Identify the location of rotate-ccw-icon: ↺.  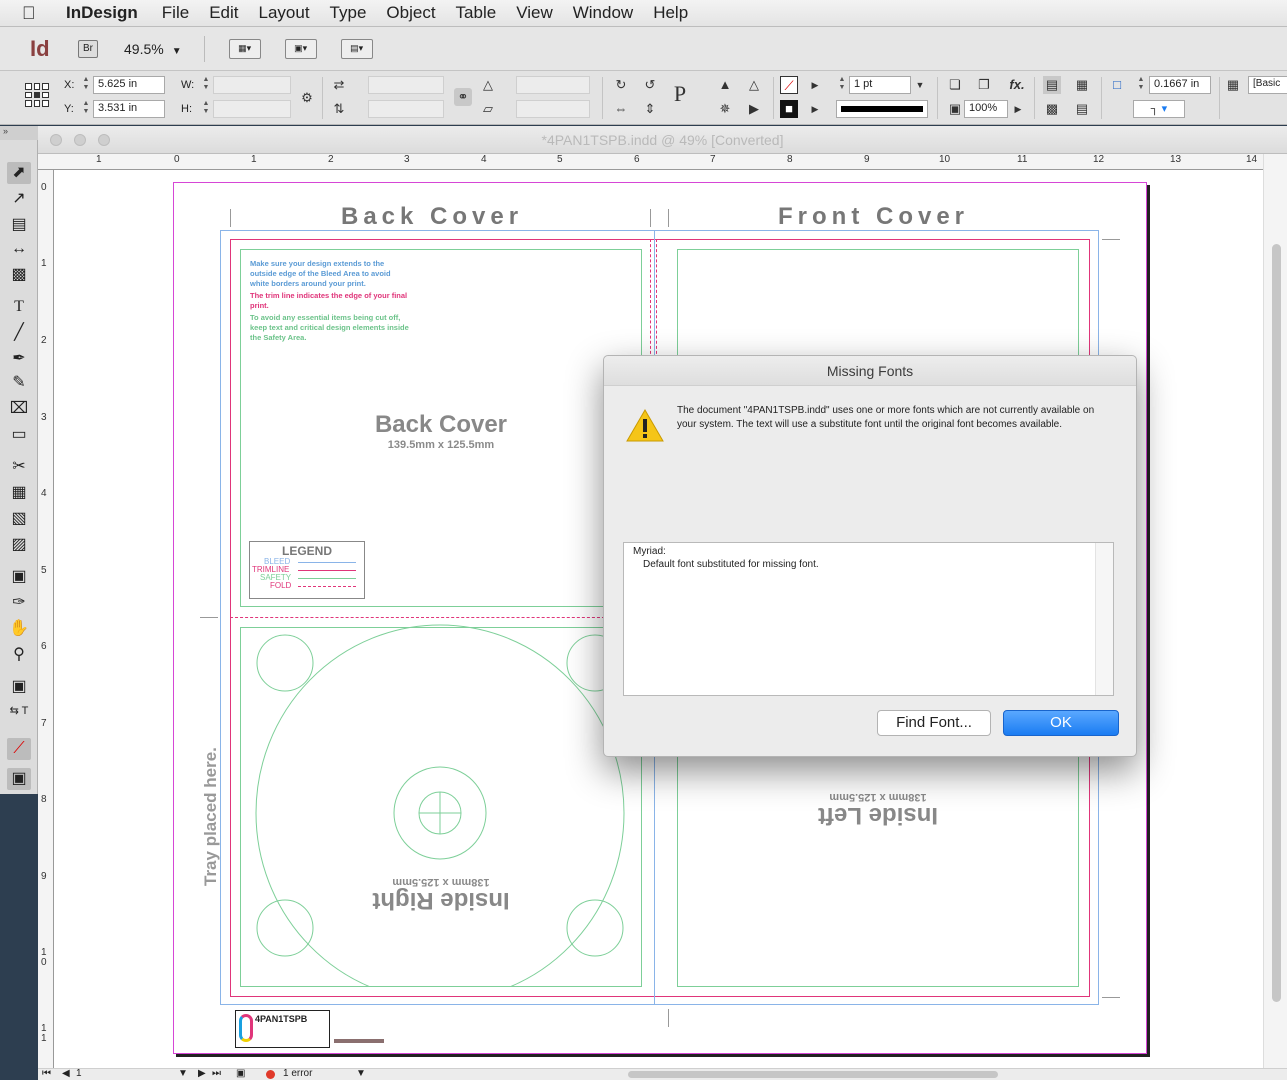
(650, 85).